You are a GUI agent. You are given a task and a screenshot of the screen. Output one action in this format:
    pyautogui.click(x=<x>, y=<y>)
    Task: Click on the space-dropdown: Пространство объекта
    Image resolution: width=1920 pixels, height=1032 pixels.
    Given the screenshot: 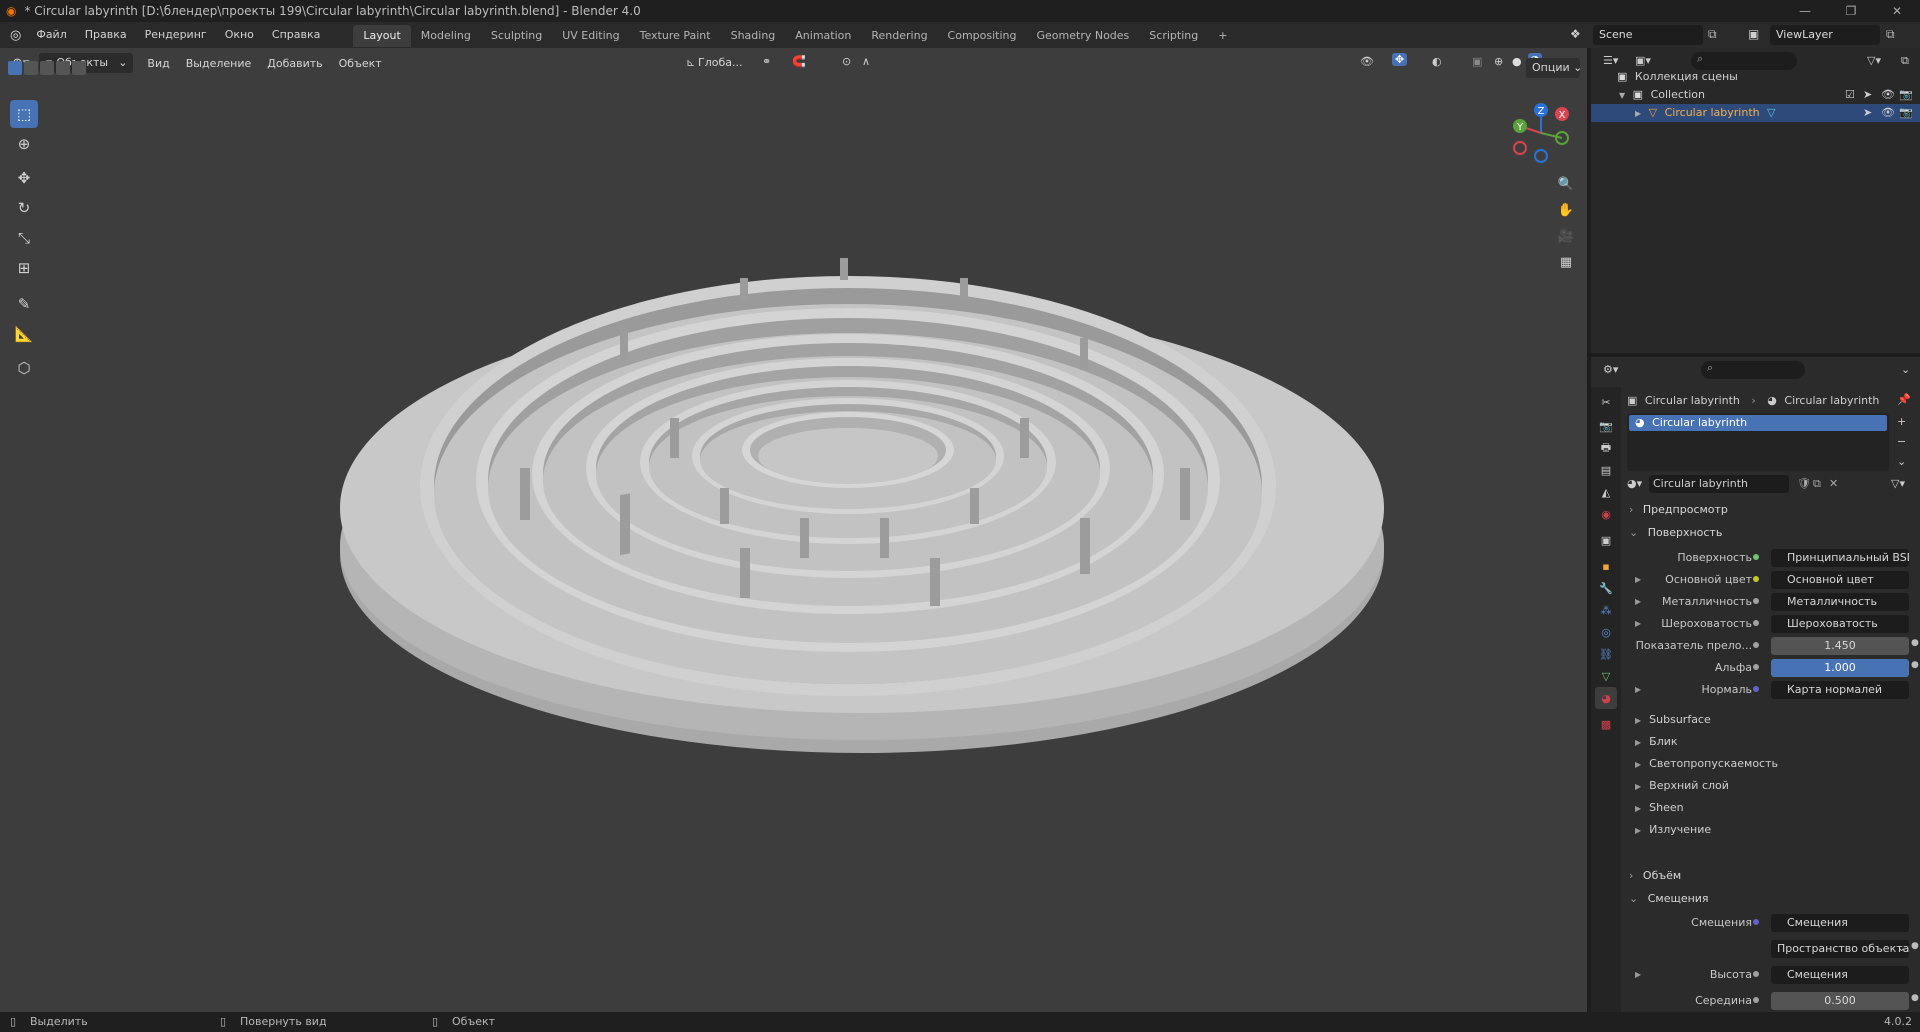 What is the action you would take?
    pyautogui.click(x=1840, y=949)
    